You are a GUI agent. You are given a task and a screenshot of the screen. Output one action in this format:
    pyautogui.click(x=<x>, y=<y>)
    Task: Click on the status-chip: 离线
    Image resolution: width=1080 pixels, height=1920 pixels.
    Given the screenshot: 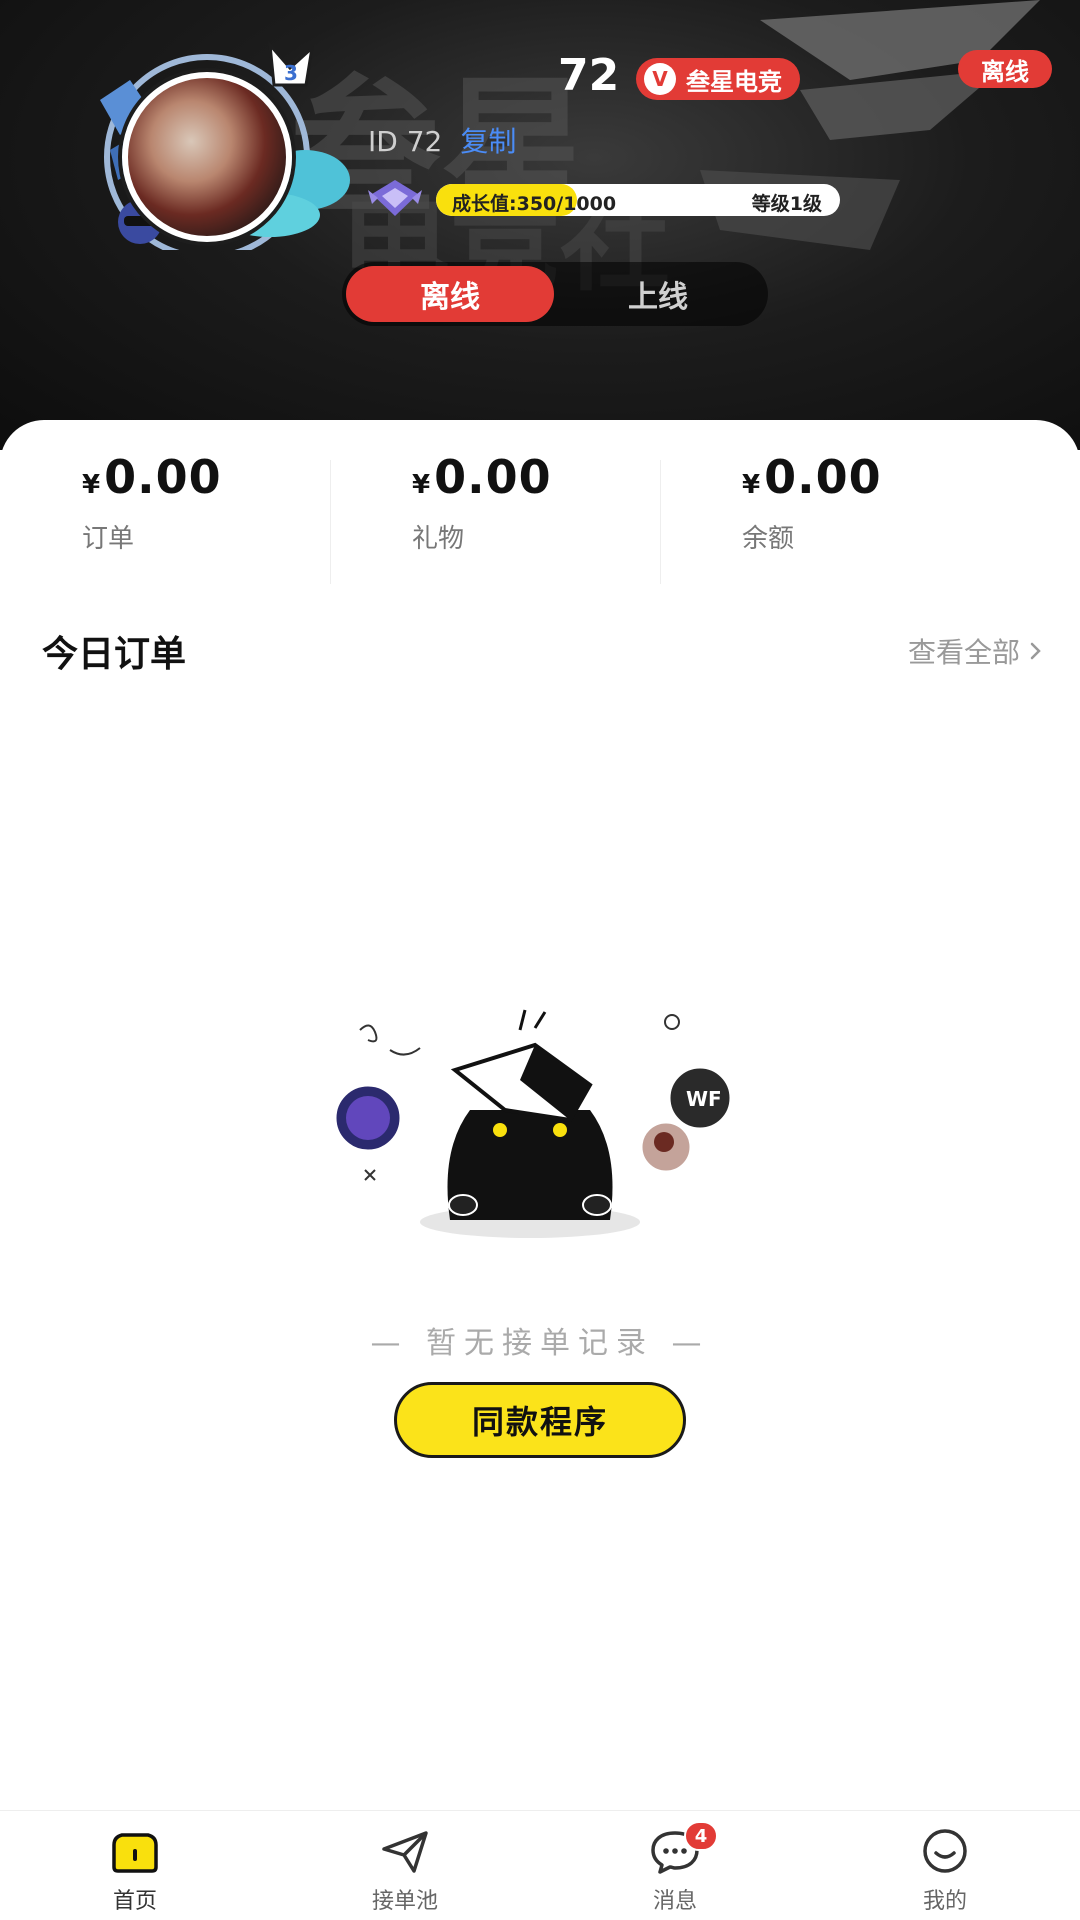 What is the action you would take?
    pyautogui.click(x=1005, y=69)
    